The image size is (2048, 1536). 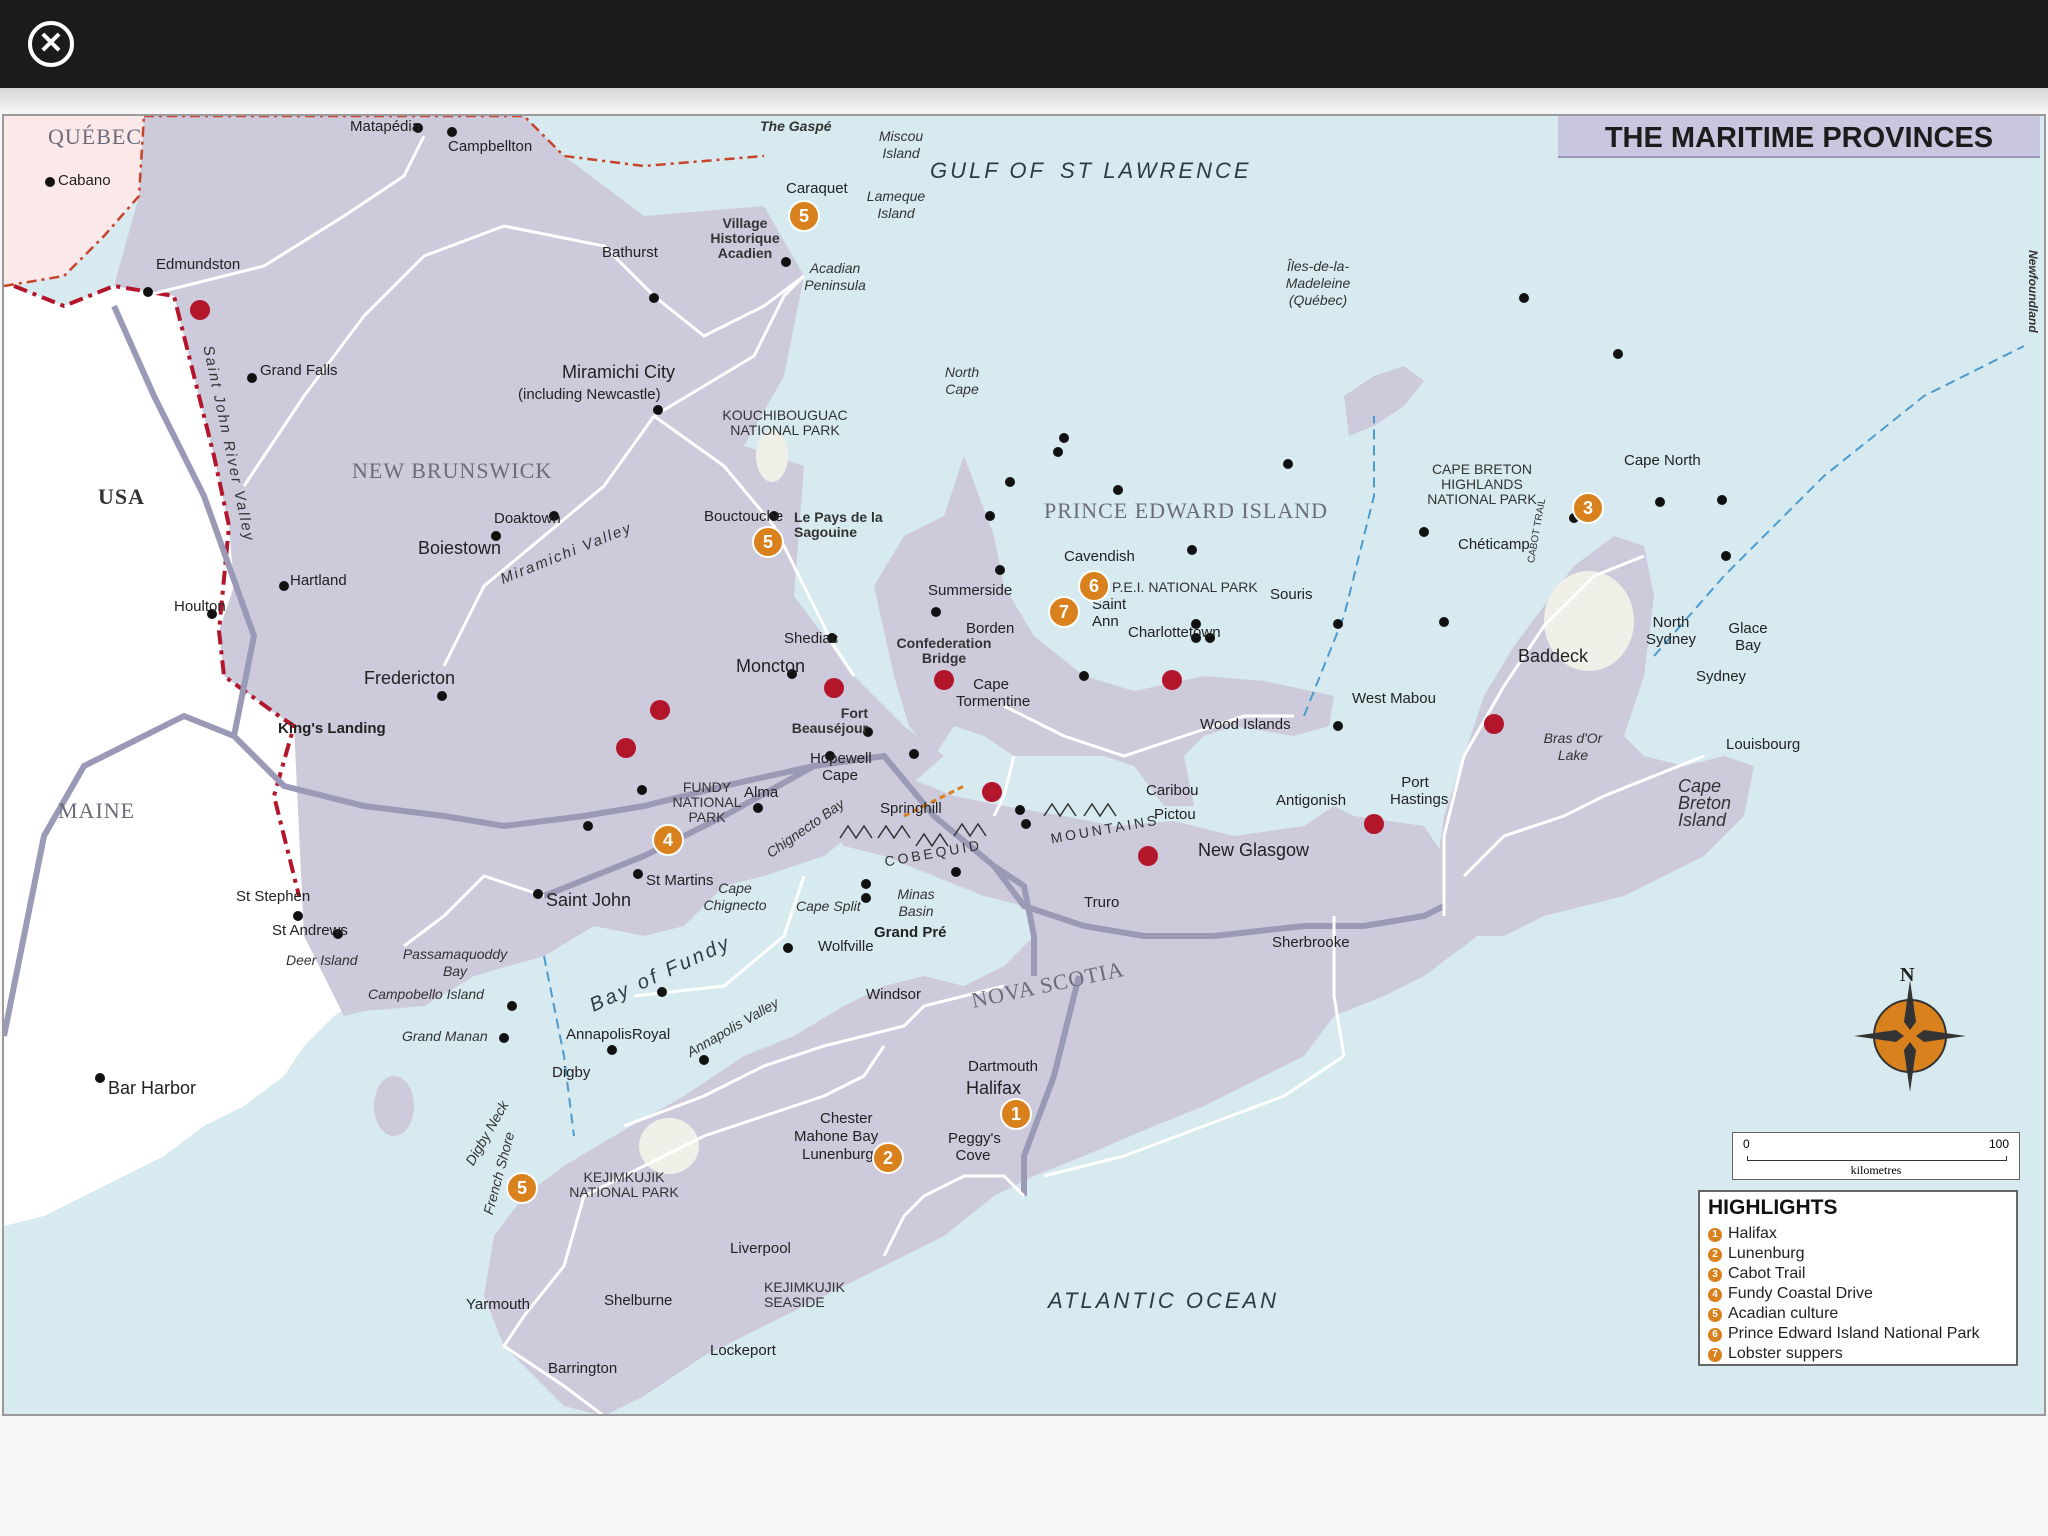 I want to click on highlight-marker-4: 4, so click(x=668, y=840).